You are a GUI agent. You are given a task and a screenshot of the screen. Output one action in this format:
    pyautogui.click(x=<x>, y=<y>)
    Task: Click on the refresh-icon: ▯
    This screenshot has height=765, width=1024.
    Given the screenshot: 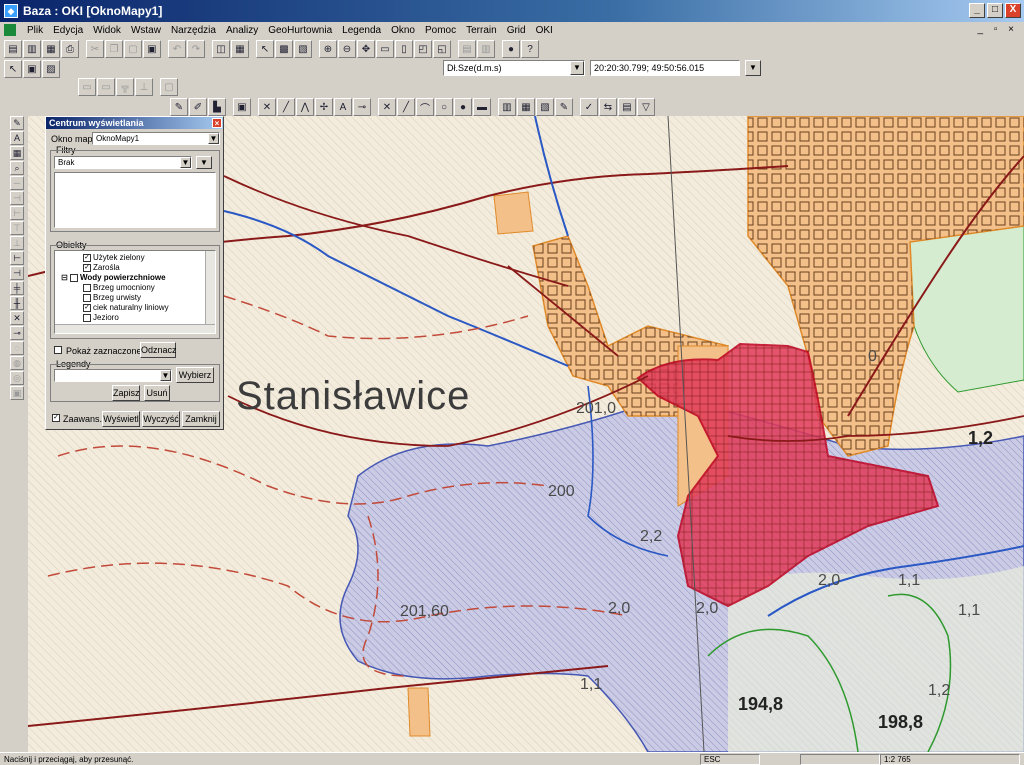 What is the action you would take?
    pyautogui.click(x=404, y=49)
    